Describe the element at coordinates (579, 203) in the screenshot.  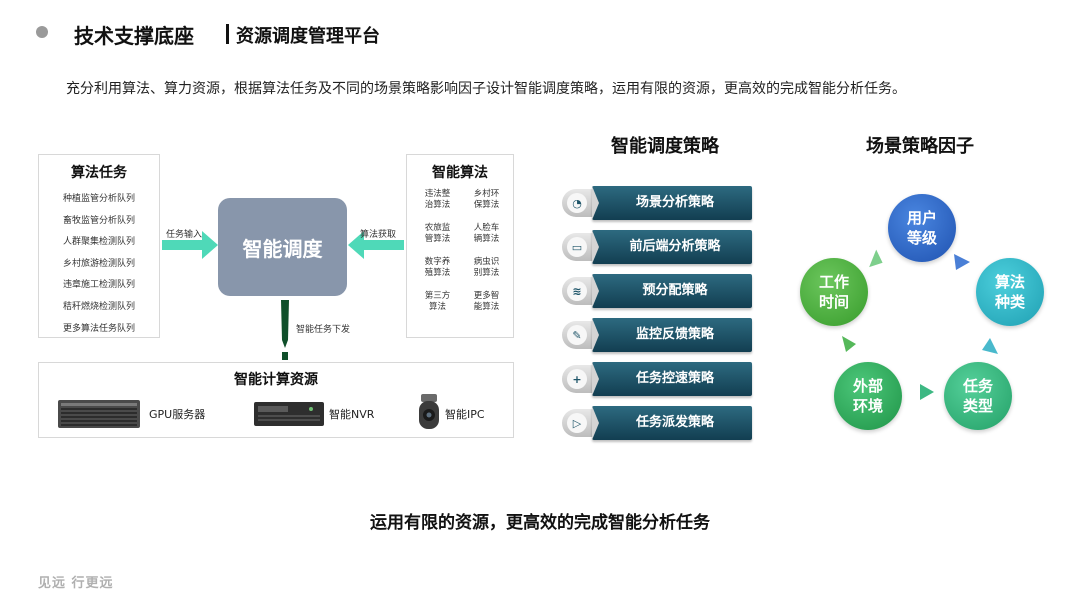
I see `pie-chart-icon: ◔` at that location.